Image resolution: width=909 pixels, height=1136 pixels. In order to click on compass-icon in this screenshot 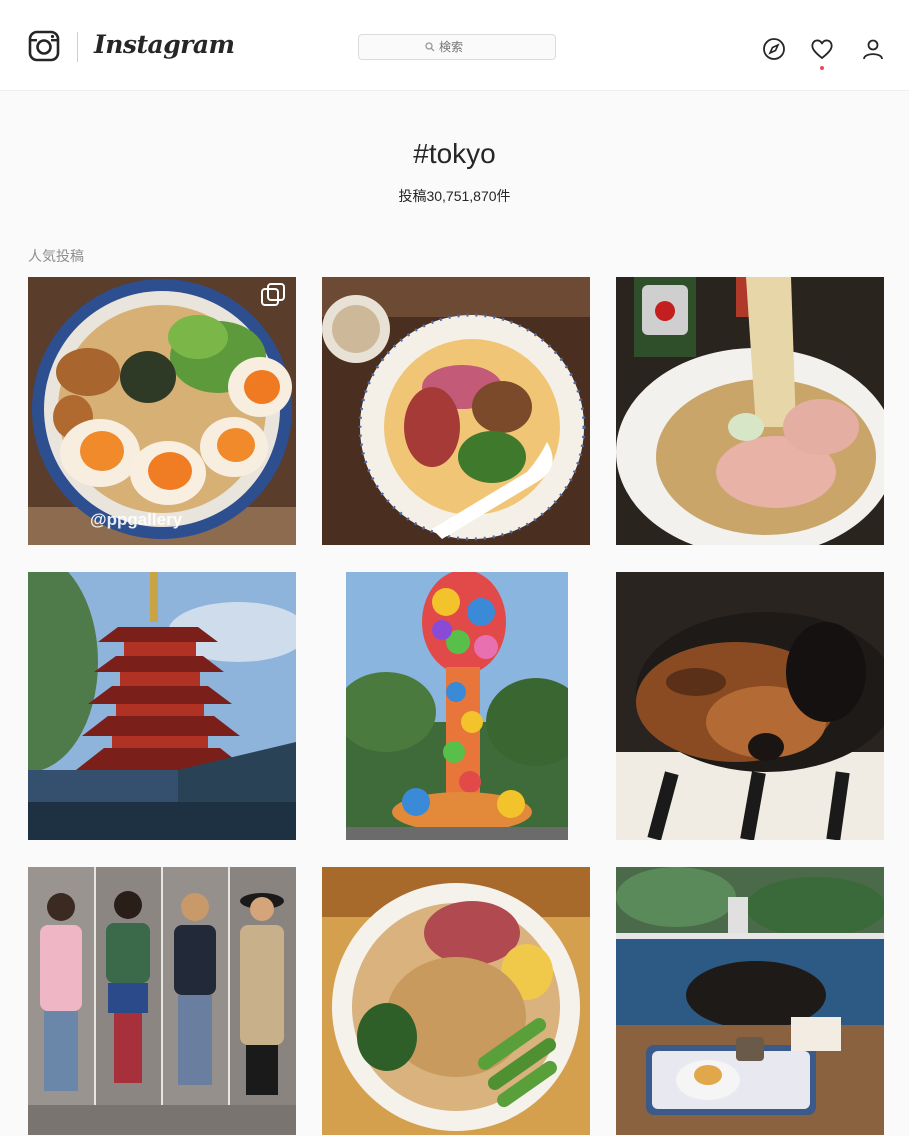, I will do `click(774, 49)`.